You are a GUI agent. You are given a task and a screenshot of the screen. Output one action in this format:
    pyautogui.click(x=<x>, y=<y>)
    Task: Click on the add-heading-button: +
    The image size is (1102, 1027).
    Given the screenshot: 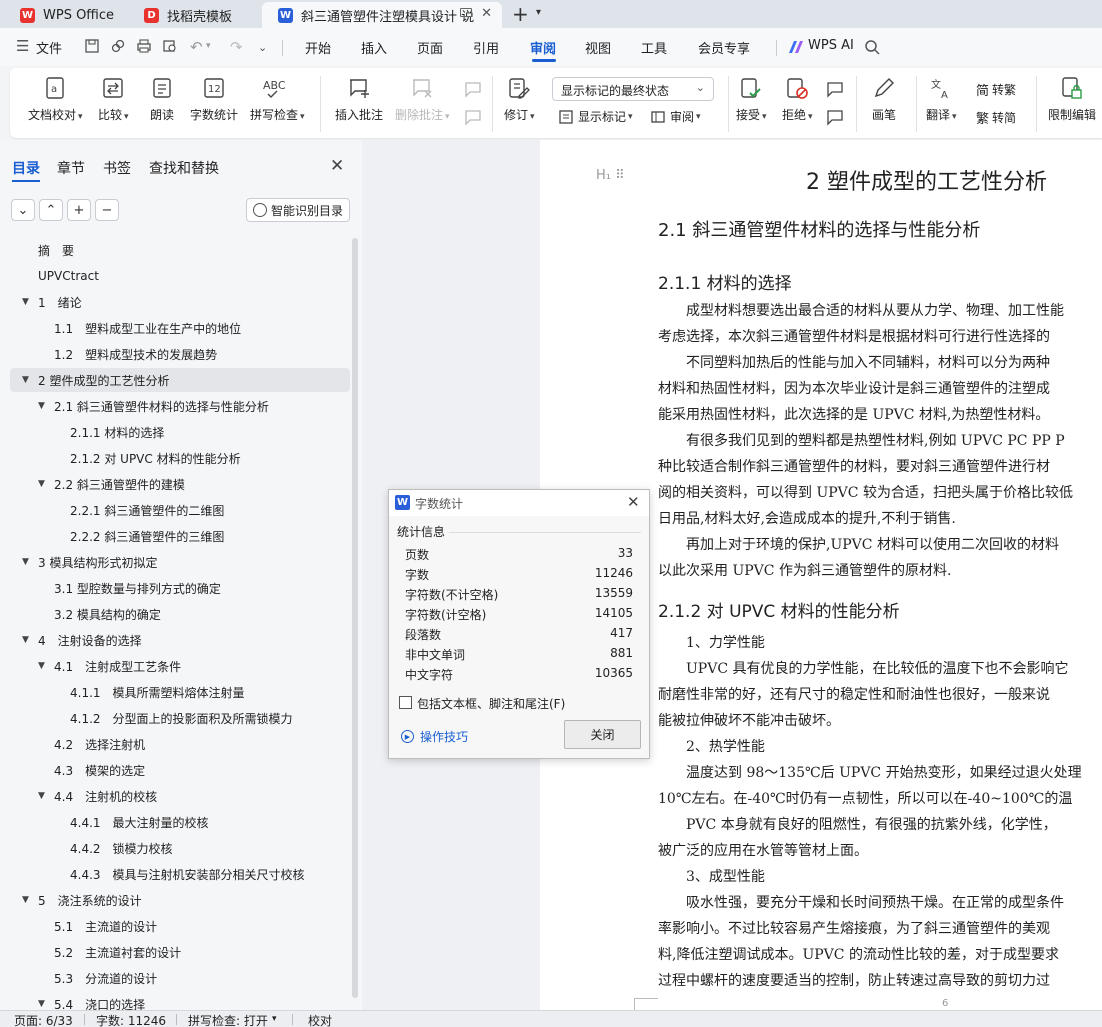 What is the action you would take?
    pyautogui.click(x=79, y=210)
    